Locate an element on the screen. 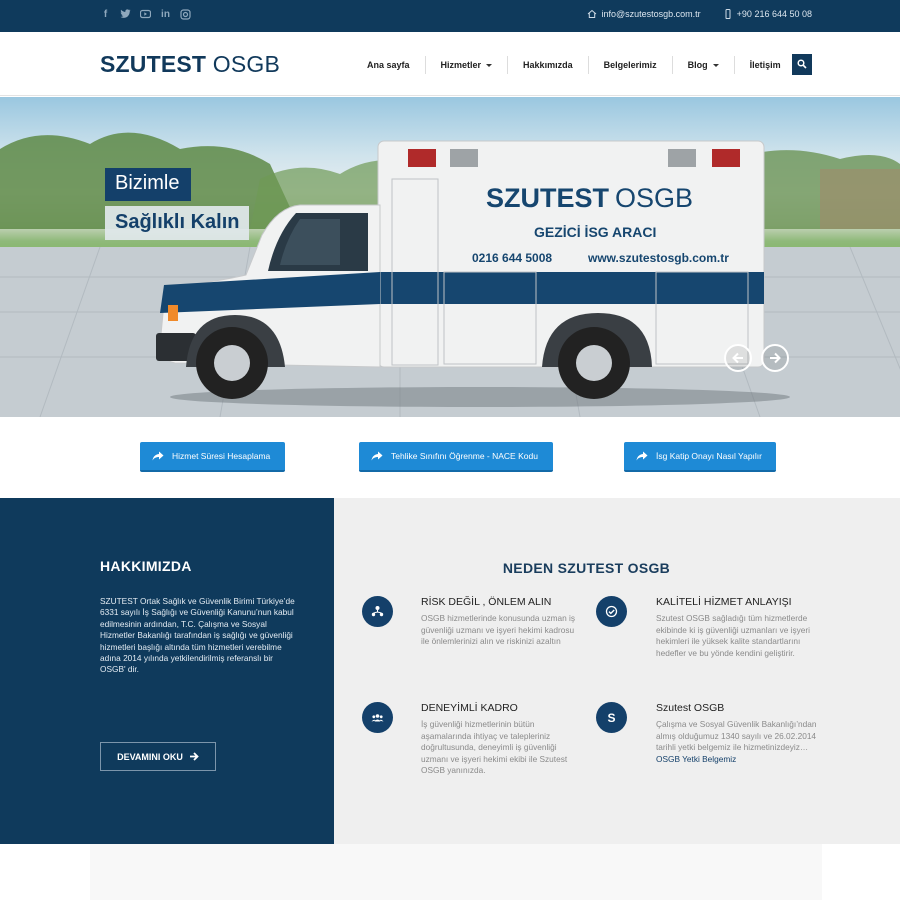 Image resolution: width=900 pixels, height=900 pixels. nav-label: Ana sayfa is located at coordinates (388, 65).